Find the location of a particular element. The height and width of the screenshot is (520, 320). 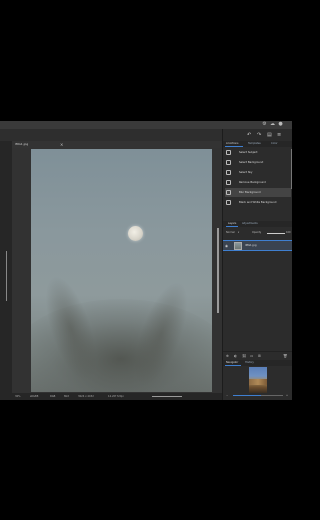

chevron-down-icon: ▾ is located at coordinates (238, 233).